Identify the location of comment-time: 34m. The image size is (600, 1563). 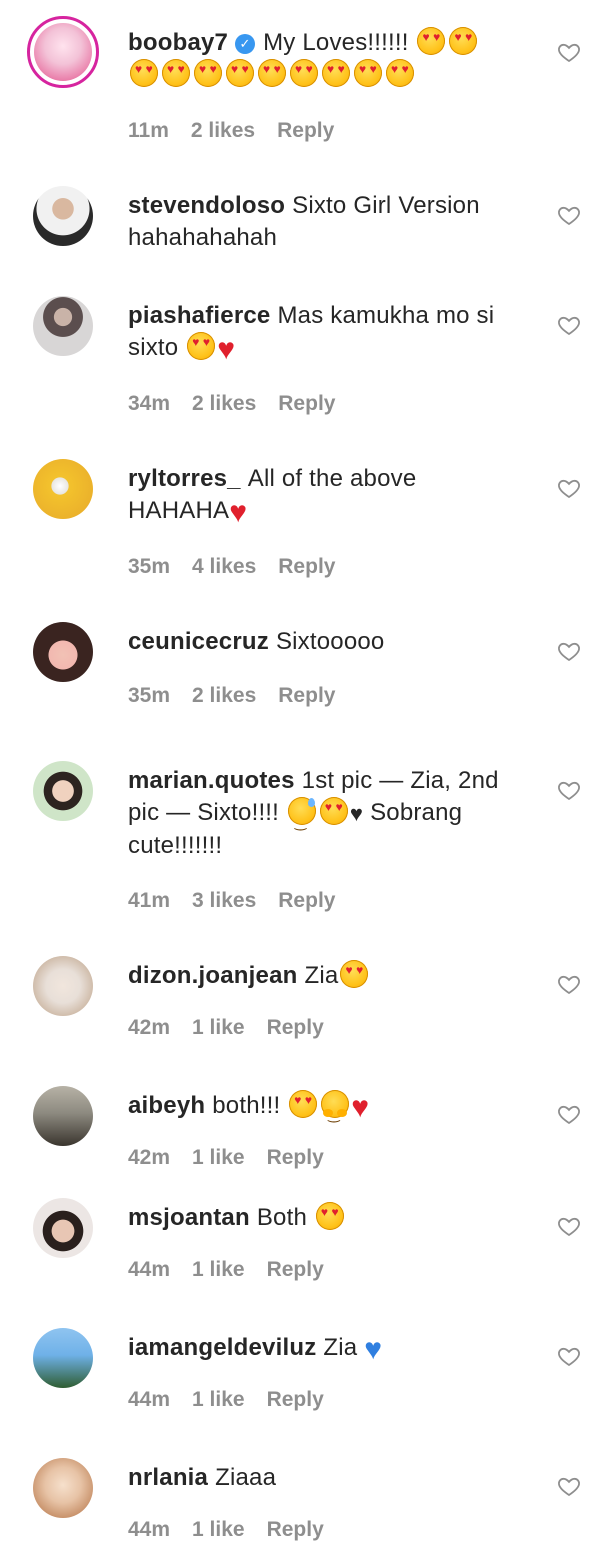
(149, 403).